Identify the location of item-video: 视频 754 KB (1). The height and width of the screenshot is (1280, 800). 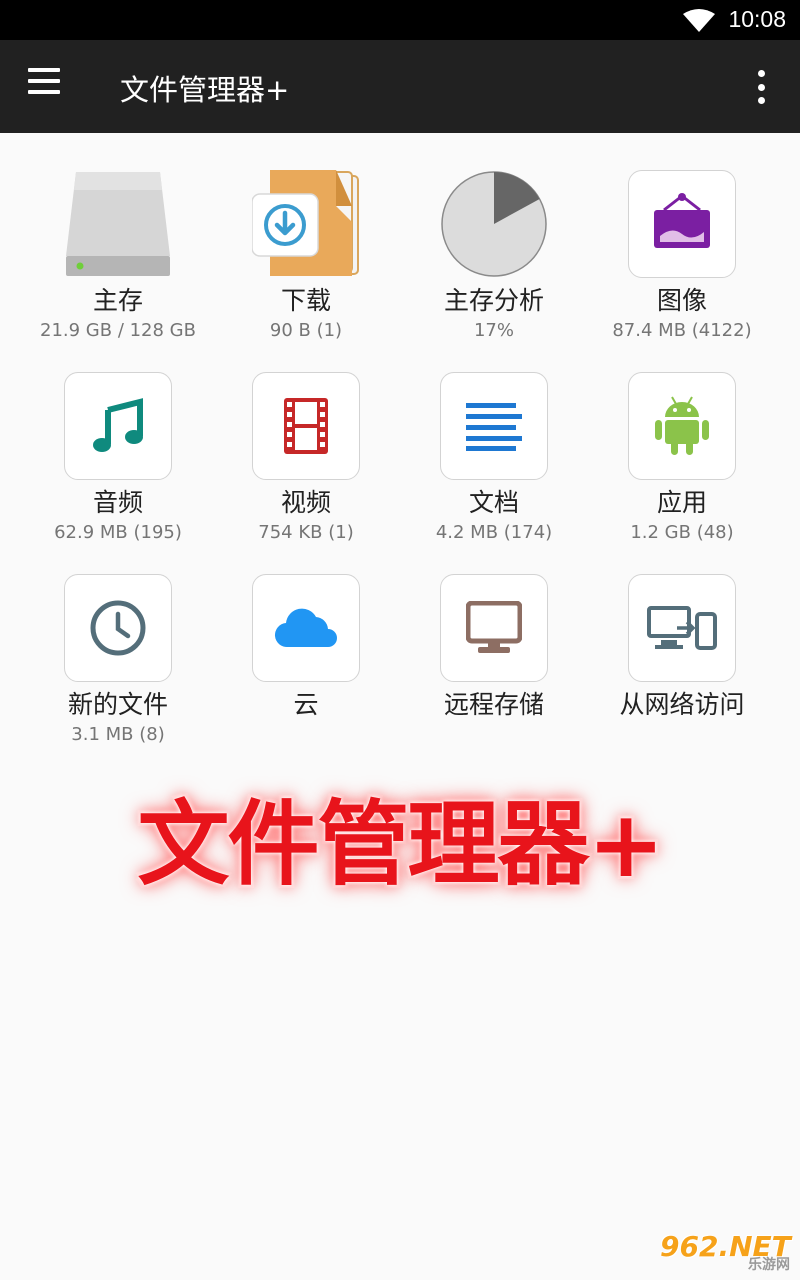
(306, 473).